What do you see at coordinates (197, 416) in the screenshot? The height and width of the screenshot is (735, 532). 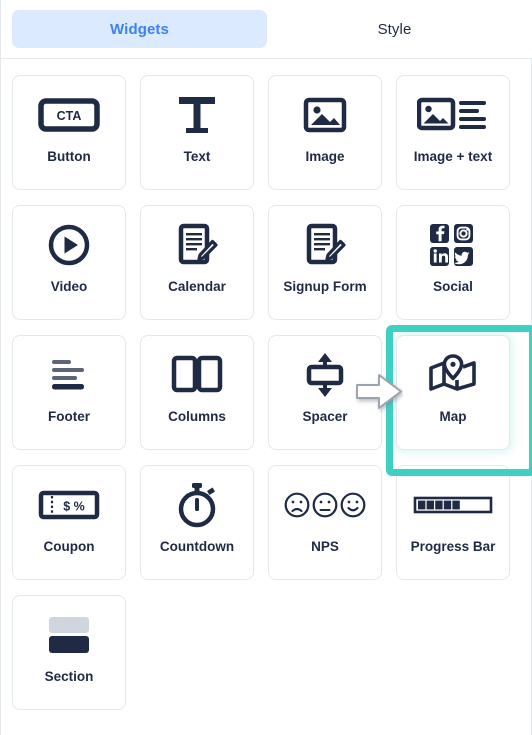 I see `widget-label: Columns` at bounding box center [197, 416].